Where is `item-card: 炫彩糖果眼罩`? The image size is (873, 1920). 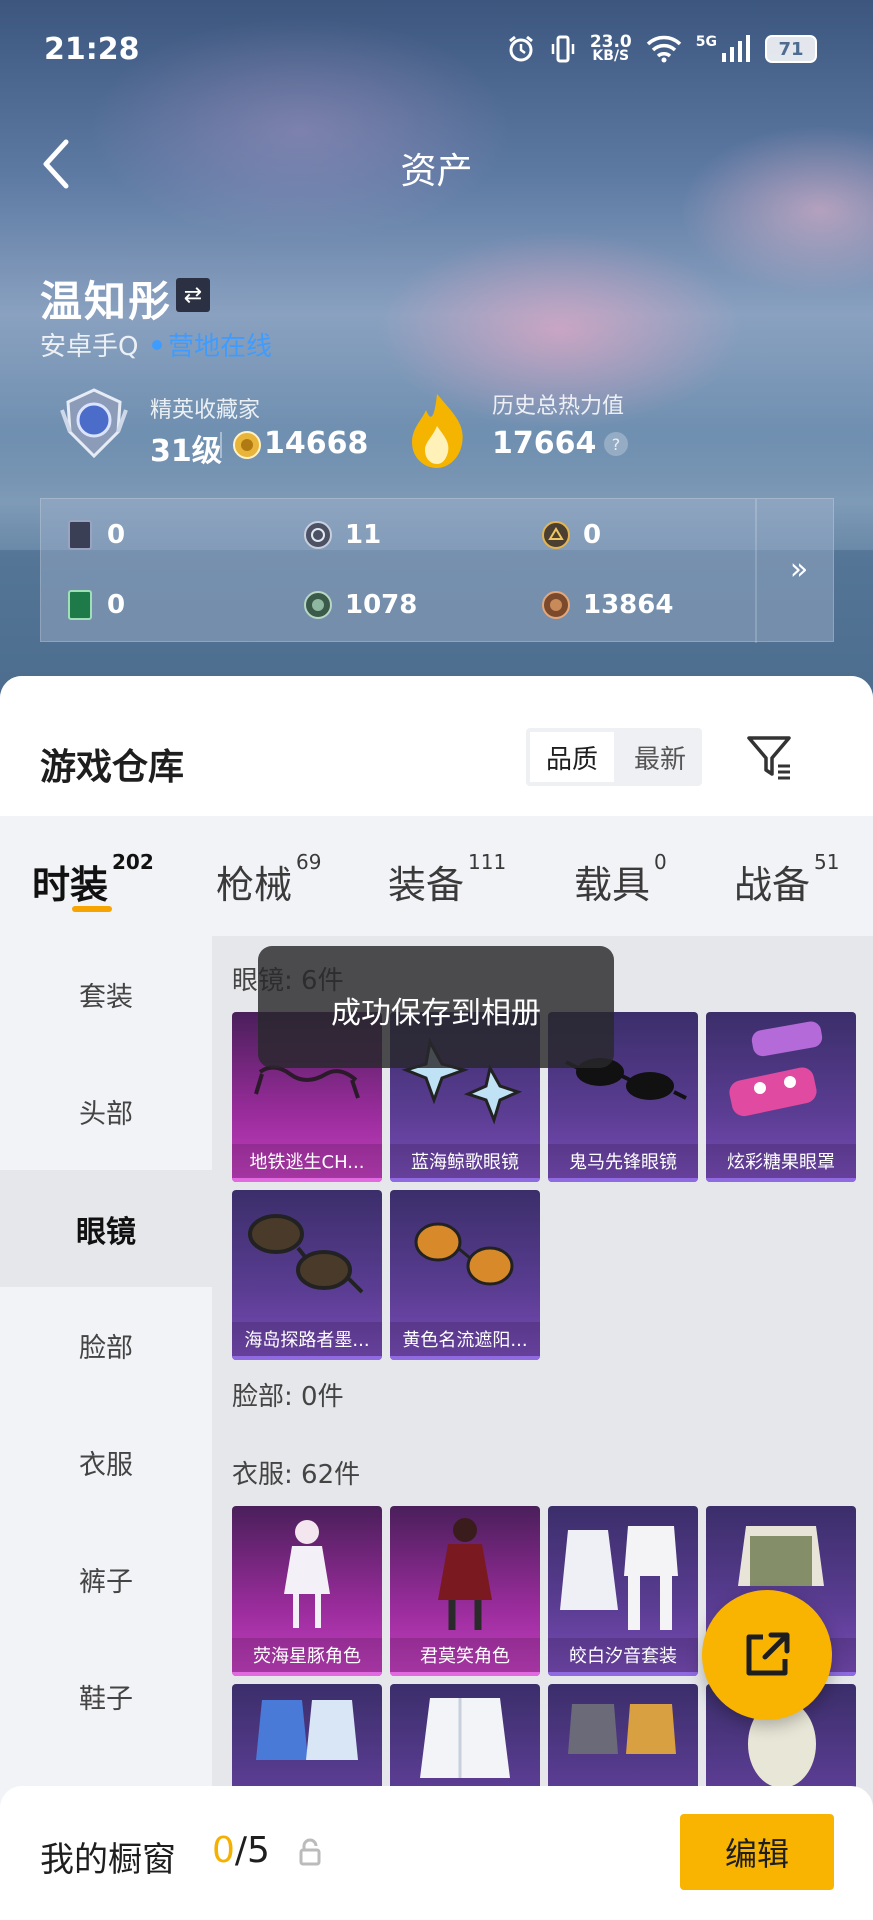
item-card: 炫彩糖果眼罩 is located at coordinates (781, 1097).